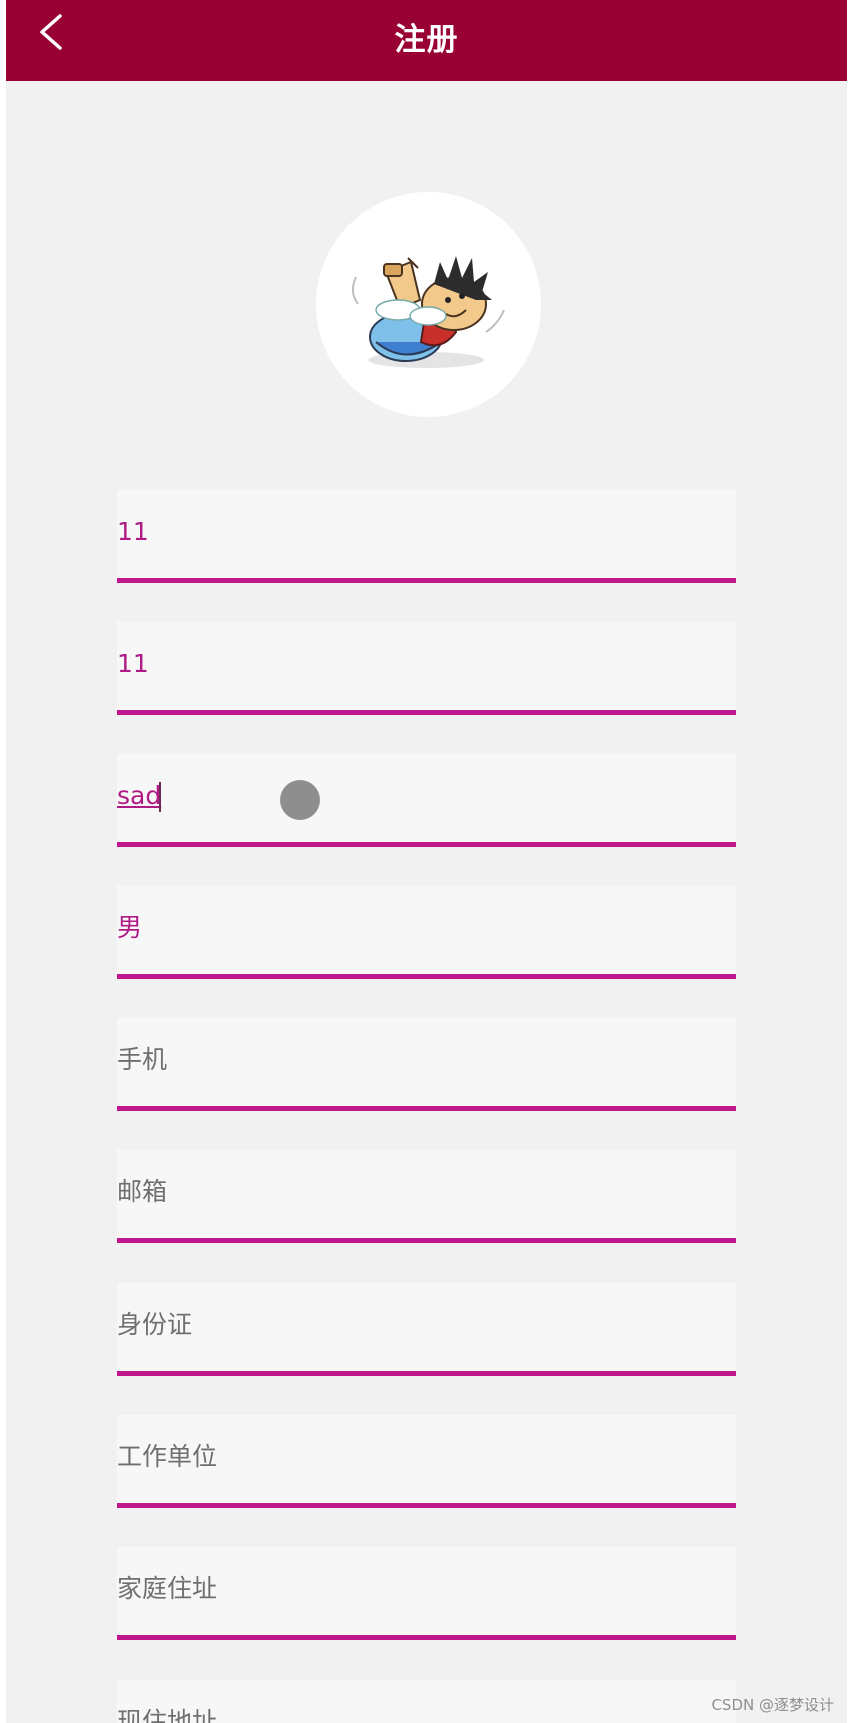 Image resolution: width=848 pixels, height=1723 pixels. What do you see at coordinates (155, 1324) in the screenshot?
I see `id-card-placeholder: 身份证` at bounding box center [155, 1324].